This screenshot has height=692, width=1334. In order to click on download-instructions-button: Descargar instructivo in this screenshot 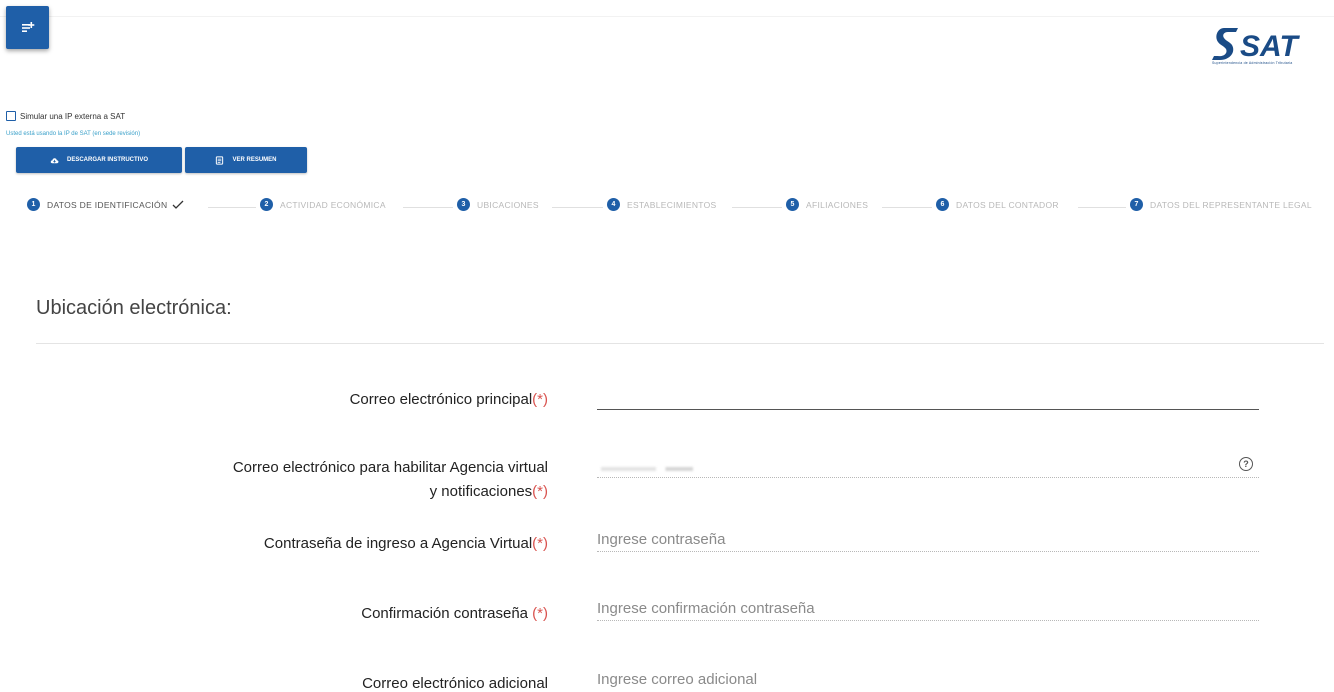, I will do `click(99, 160)`.